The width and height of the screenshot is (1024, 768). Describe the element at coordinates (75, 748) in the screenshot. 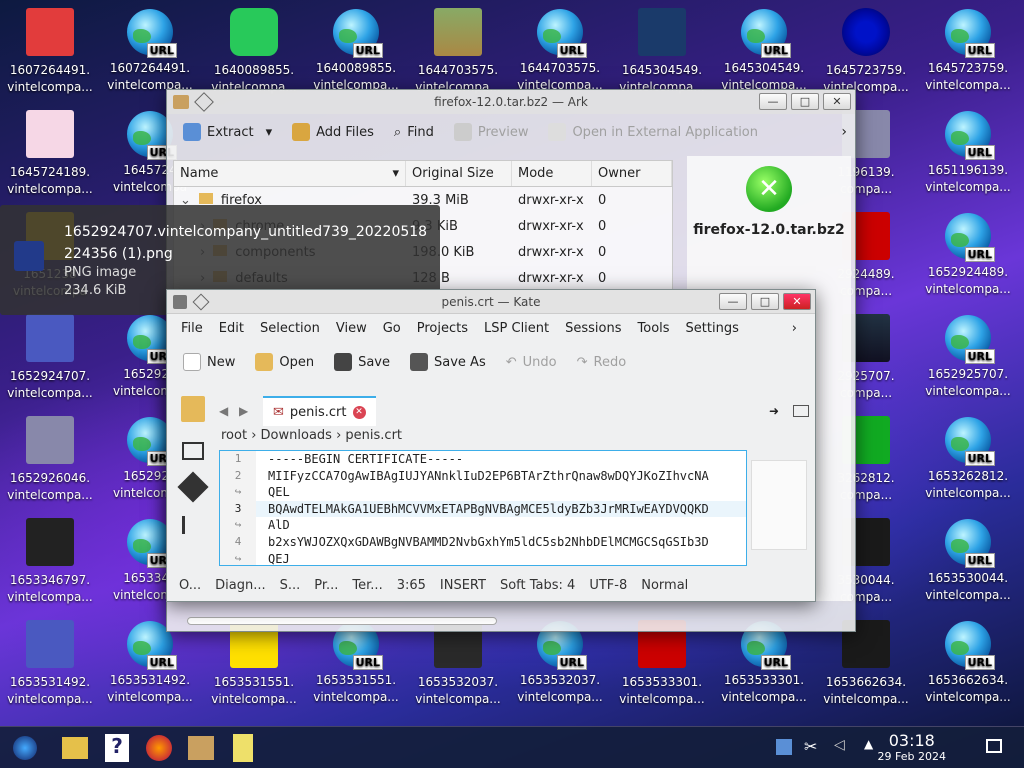

I see `file-manager-icon` at that location.